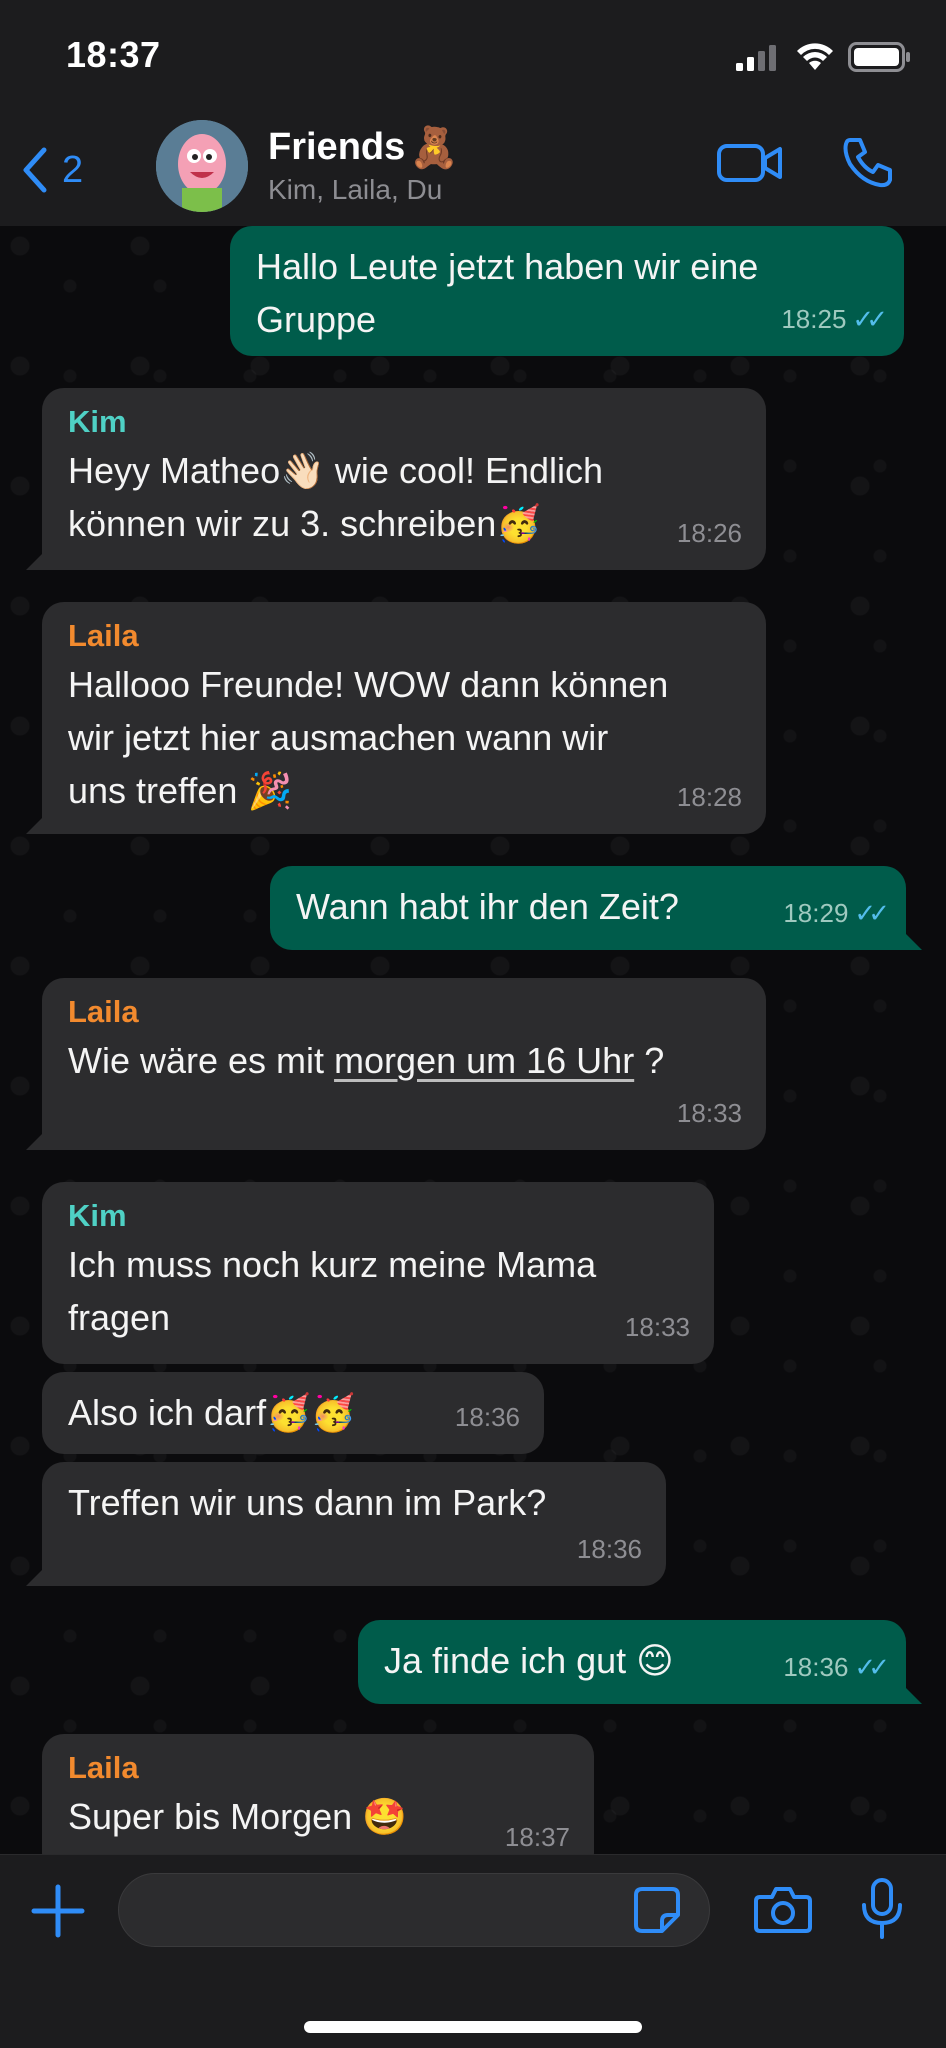 The height and width of the screenshot is (2048, 946). I want to click on attach-button, so click(58, 1913).